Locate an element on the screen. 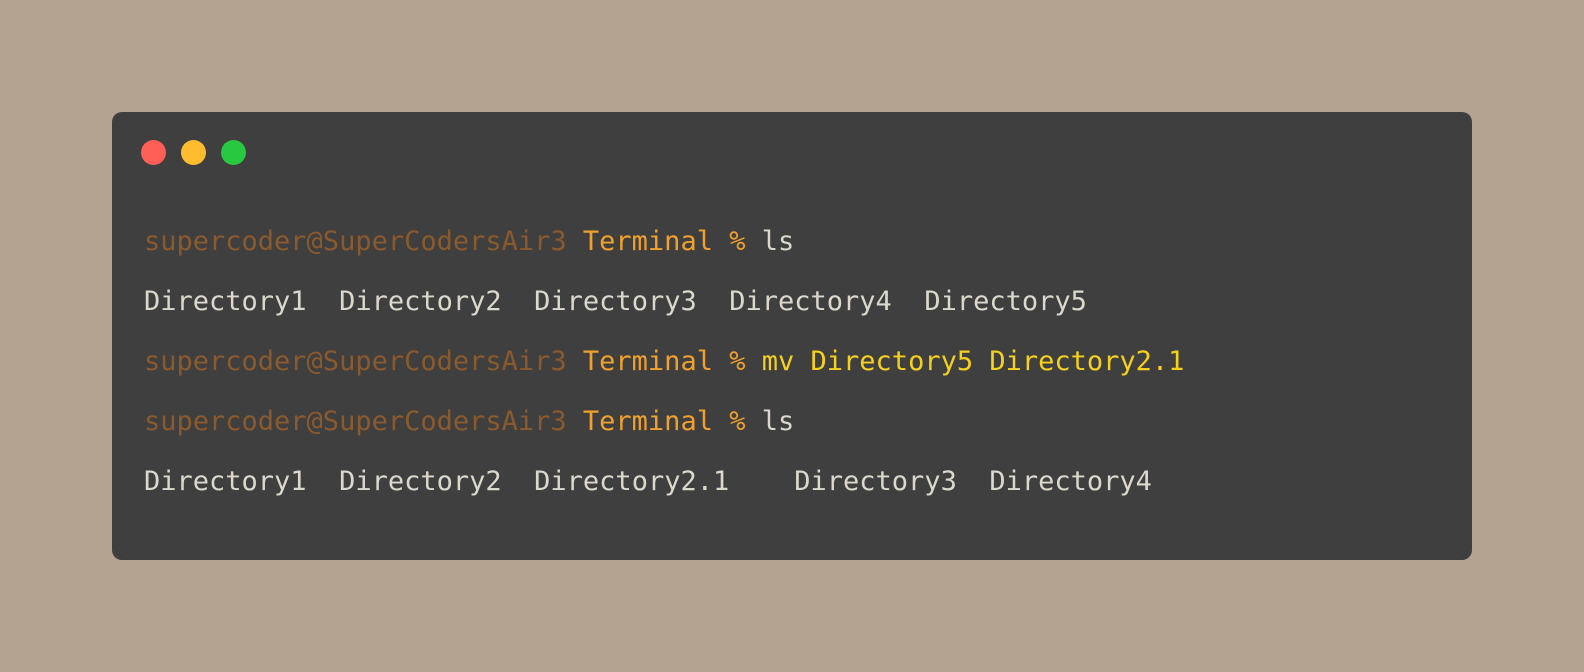 This screenshot has width=1584, height=672. command-text: mv is located at coordinates (778, 361).